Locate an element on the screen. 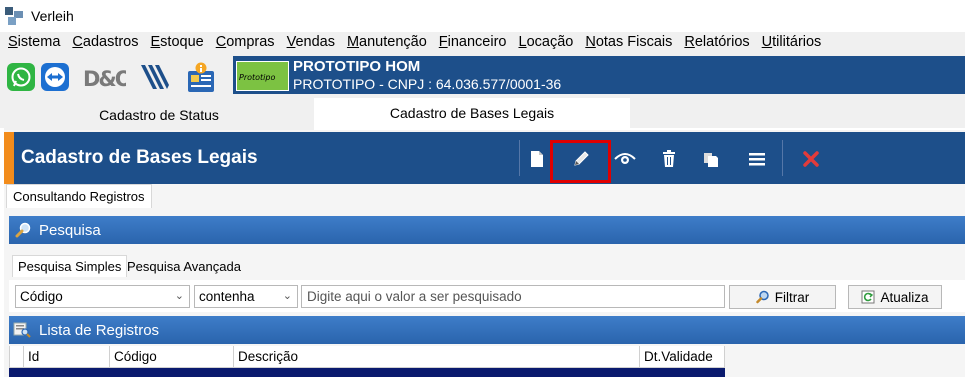 The height and width of the screenshot is (377, 965). tab-pesquisa-avancada: Pesquisa Avançada is located at coordinates (184, 266).